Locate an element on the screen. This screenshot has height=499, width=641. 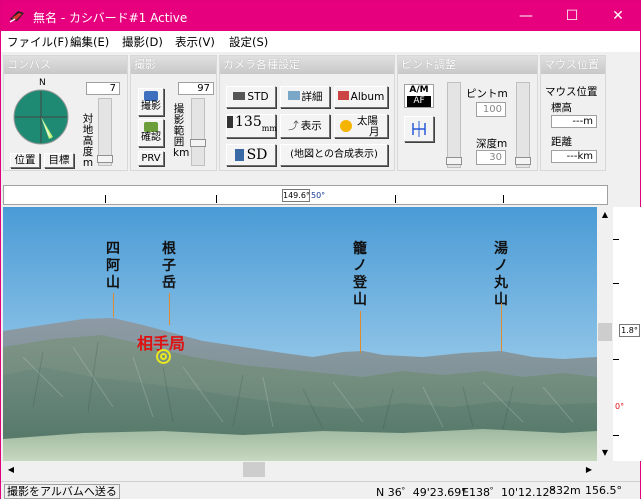
detail-button: 詳細 is located at coordinates (305, 97).